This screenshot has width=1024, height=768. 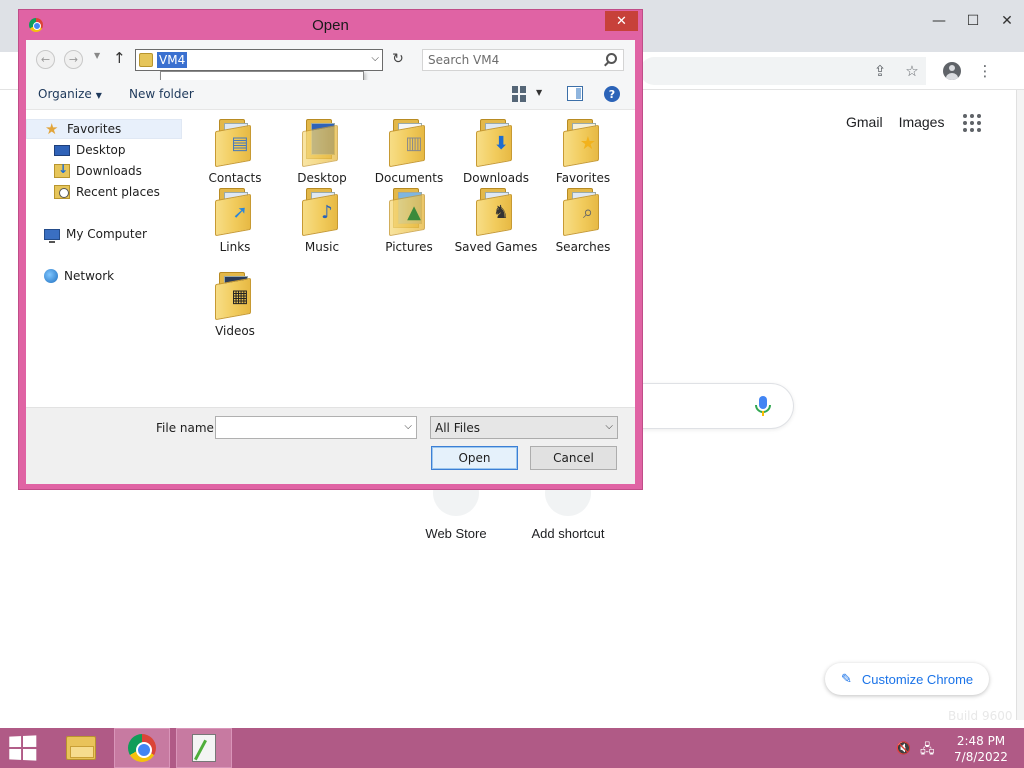 What do you see at coordinates (981, 749) in the screenshot?
I see `system-clock: 2:48 PM 7/8/2022` at bounding box center [981, 749].